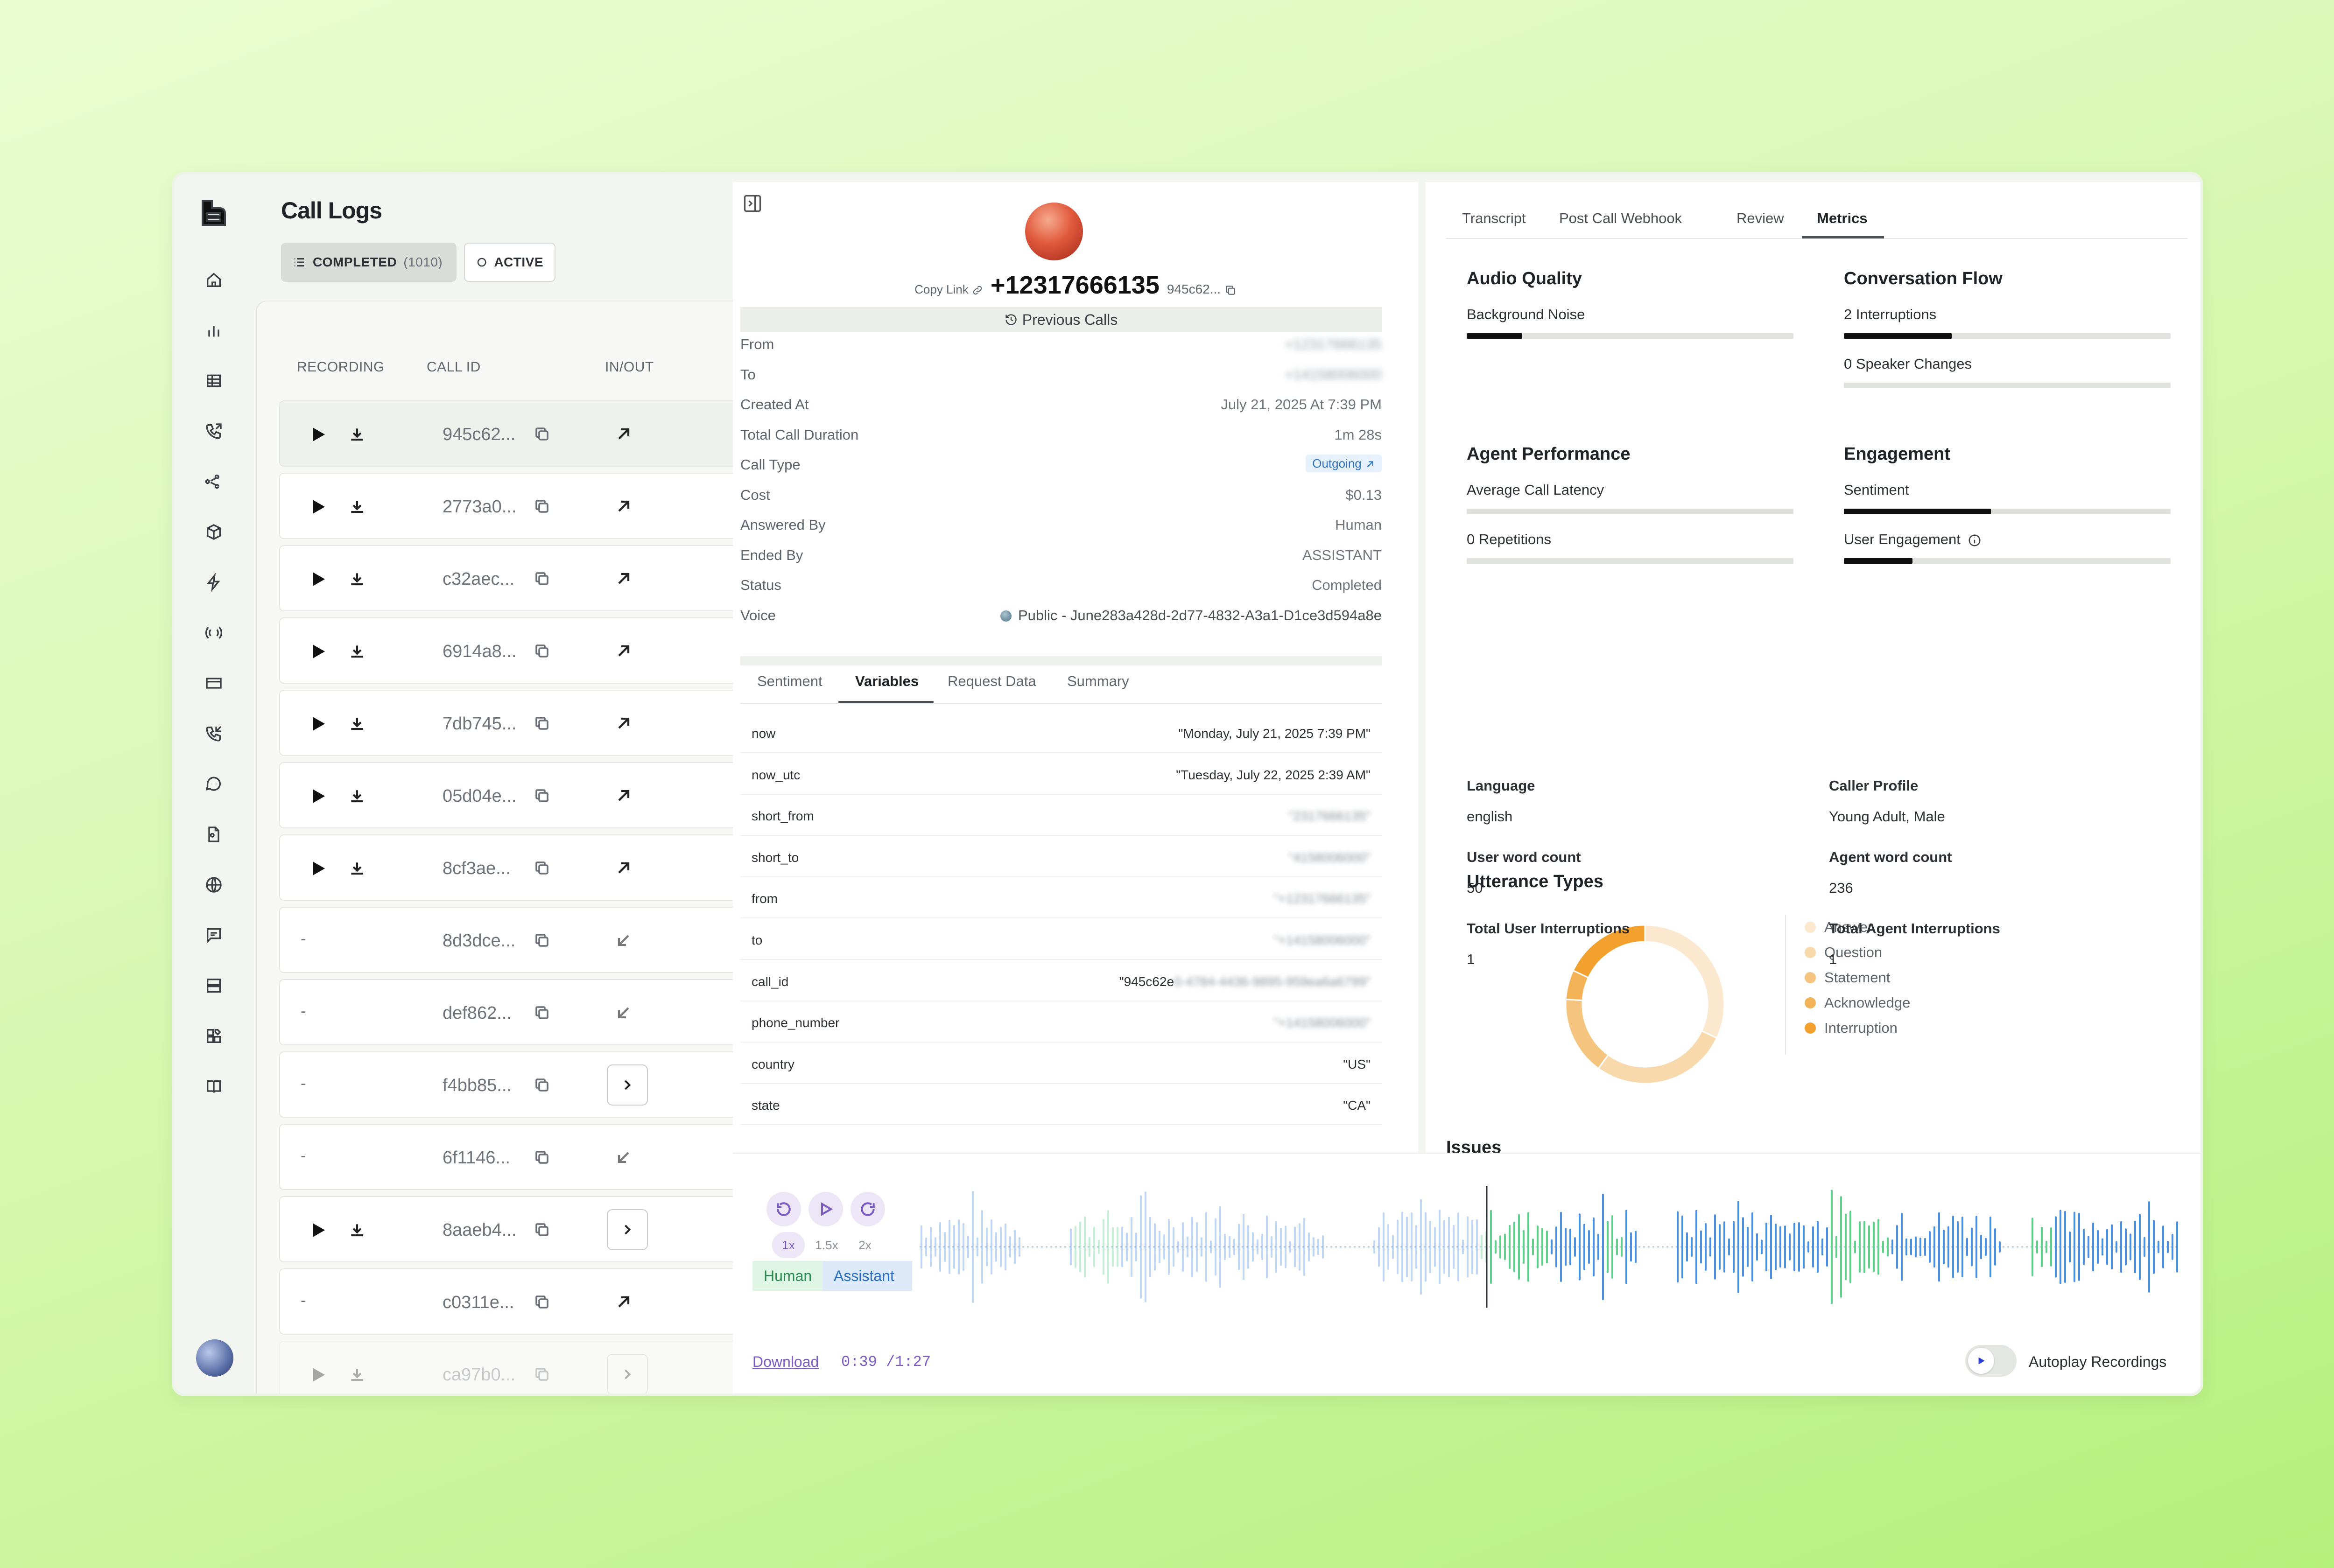 This screenshot has width=2334, height=1568. I want to click on tab-variables: Variables, so click(887, 681).